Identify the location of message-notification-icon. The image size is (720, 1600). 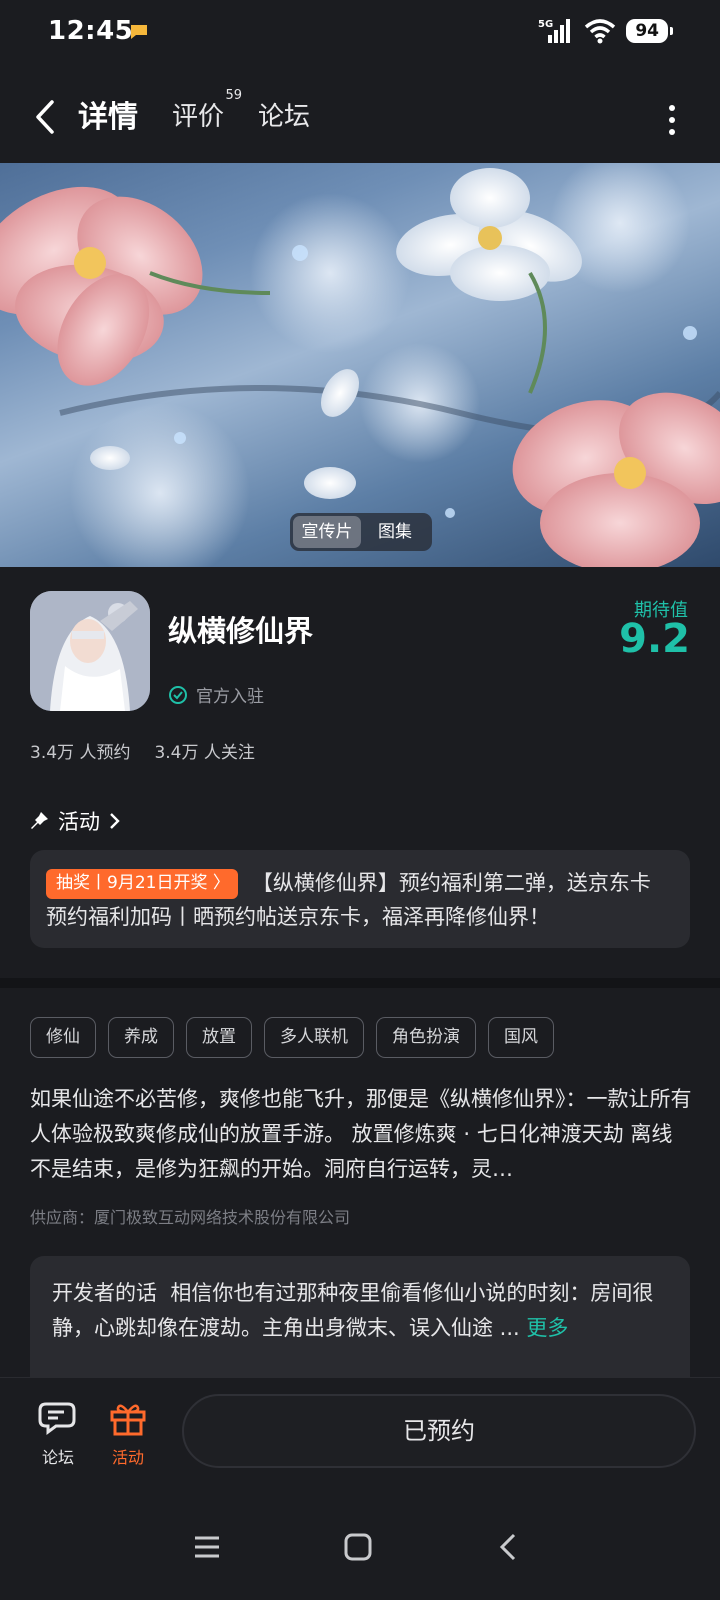
(139, 32).